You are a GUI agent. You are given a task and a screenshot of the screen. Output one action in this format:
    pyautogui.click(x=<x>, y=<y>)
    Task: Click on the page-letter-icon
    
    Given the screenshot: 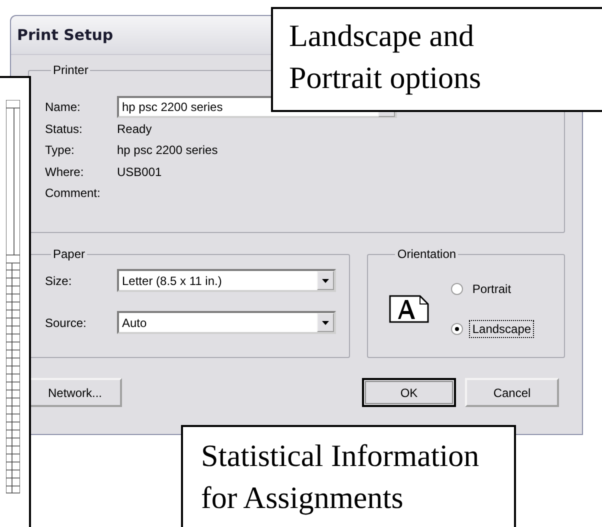 What is the action you would take?
    pyautogui.click(x=409, y=309)
    